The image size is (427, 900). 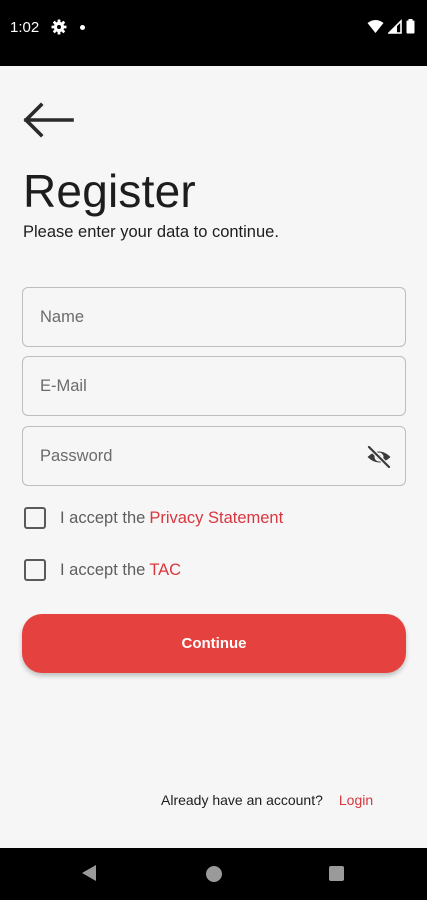 I want to click on tac-checkbox, so click(x=35, y=570).